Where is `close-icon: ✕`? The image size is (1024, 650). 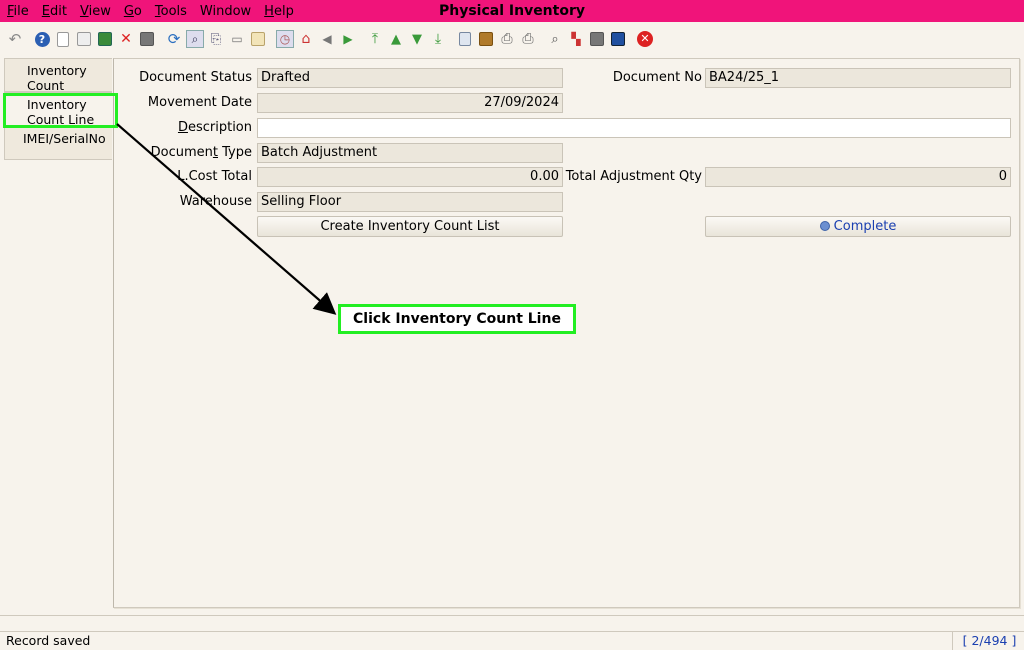 close-icon: ✕ is located at coordinates (645, 39).